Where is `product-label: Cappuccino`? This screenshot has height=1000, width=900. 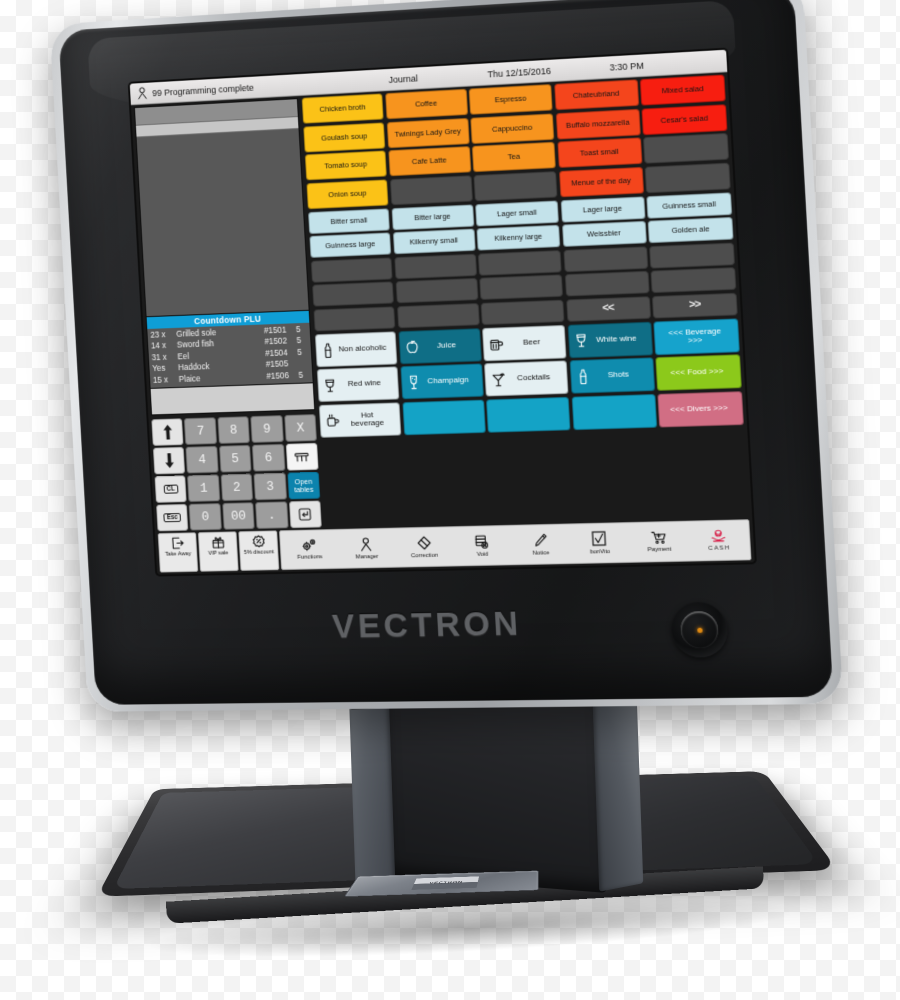 product-label: Cappuccino is located at coordinates (512, 128).